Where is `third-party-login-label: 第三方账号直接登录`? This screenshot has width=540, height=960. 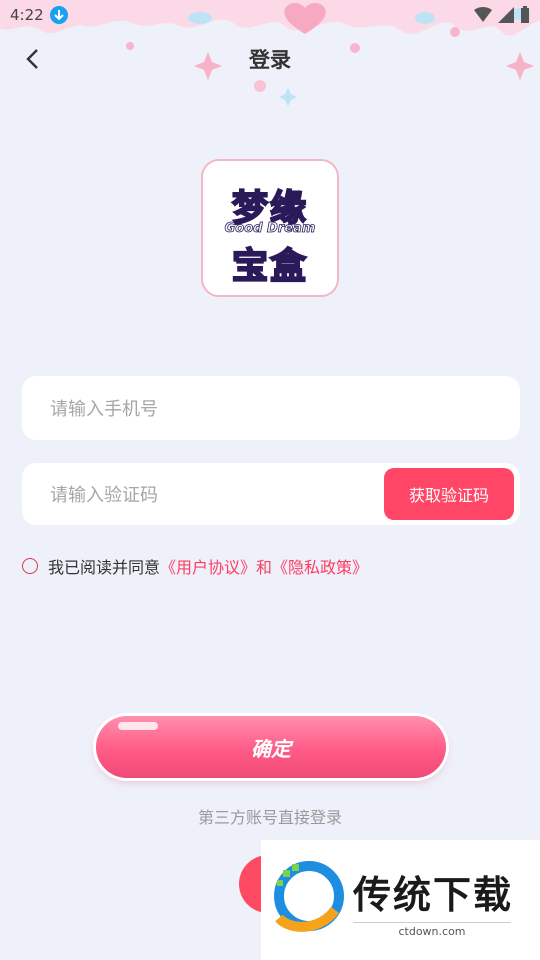 third-party-login-label: 第三方账号直接登录 is located at coordinates (269, 817).